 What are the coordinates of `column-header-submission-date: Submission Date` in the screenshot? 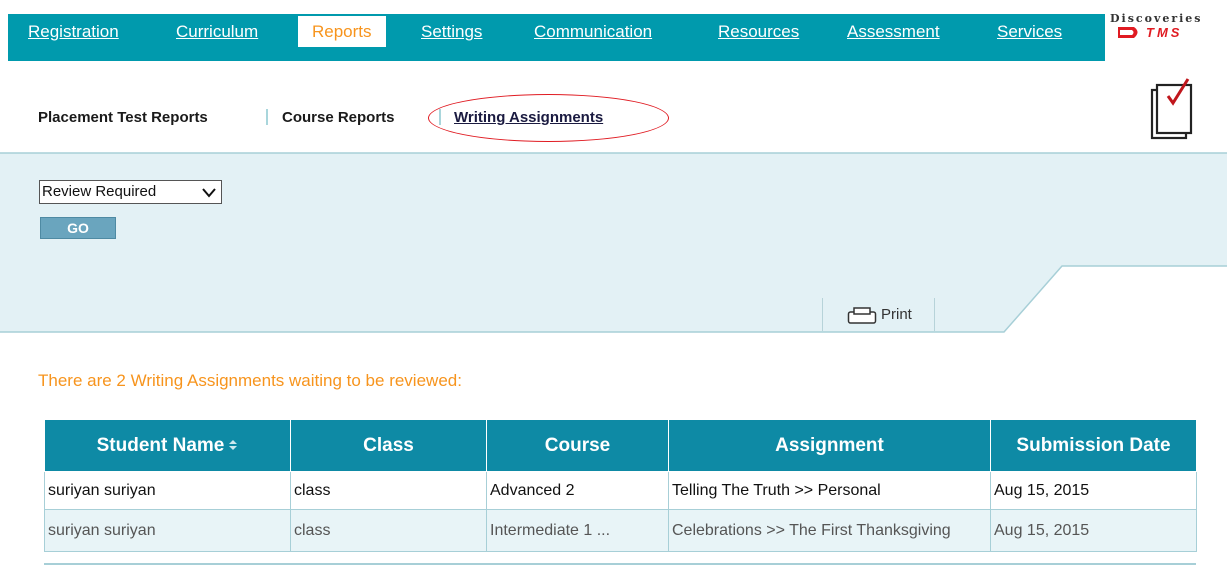 It's located at (1093, 445).